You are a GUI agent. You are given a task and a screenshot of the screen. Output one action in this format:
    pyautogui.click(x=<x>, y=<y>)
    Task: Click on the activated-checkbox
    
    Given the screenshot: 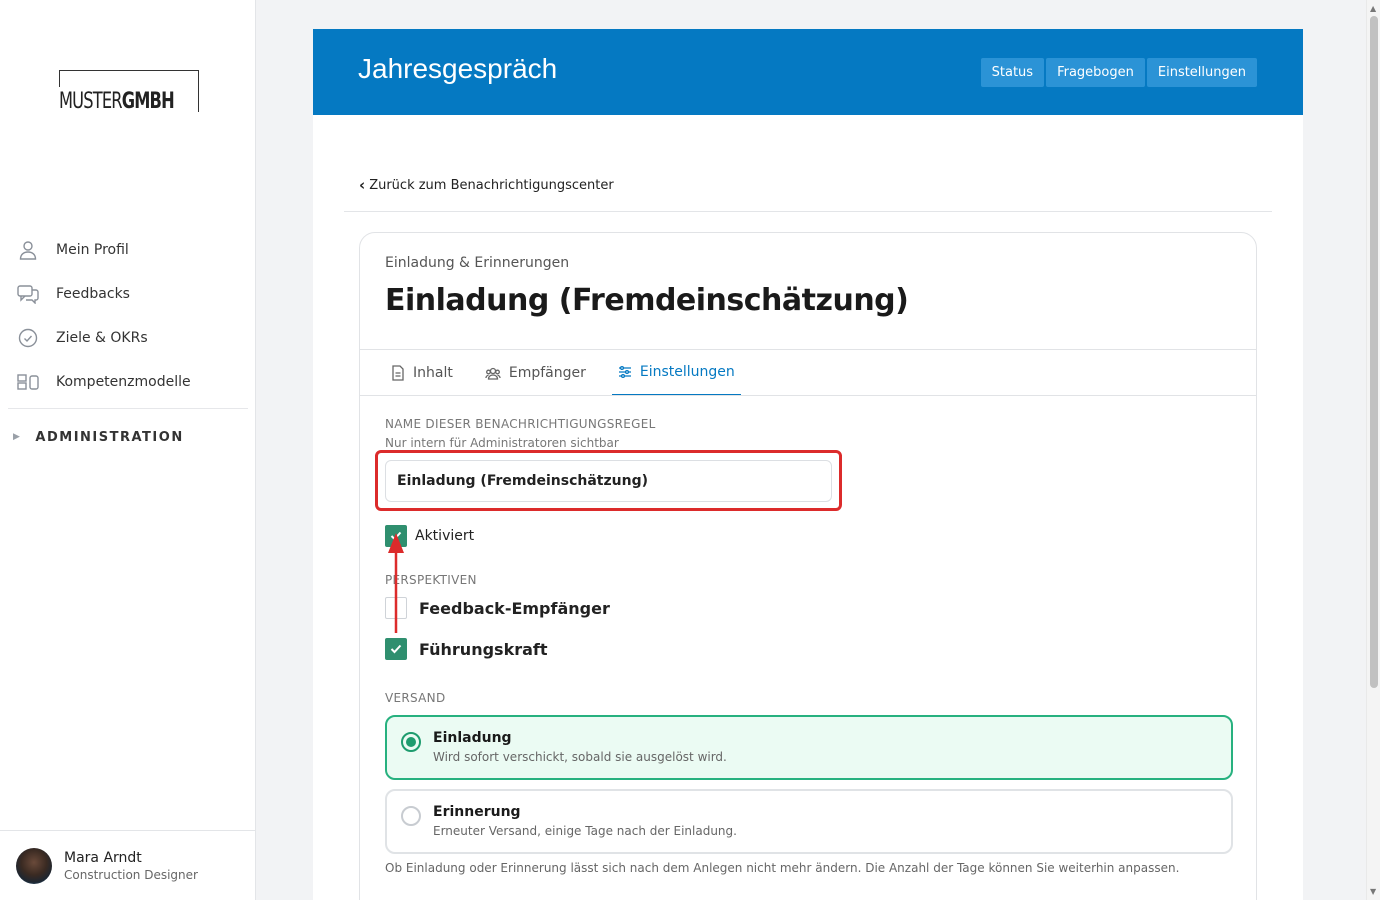 What is the action you would take?
    pyautogui.click(x=396, y=536)
    